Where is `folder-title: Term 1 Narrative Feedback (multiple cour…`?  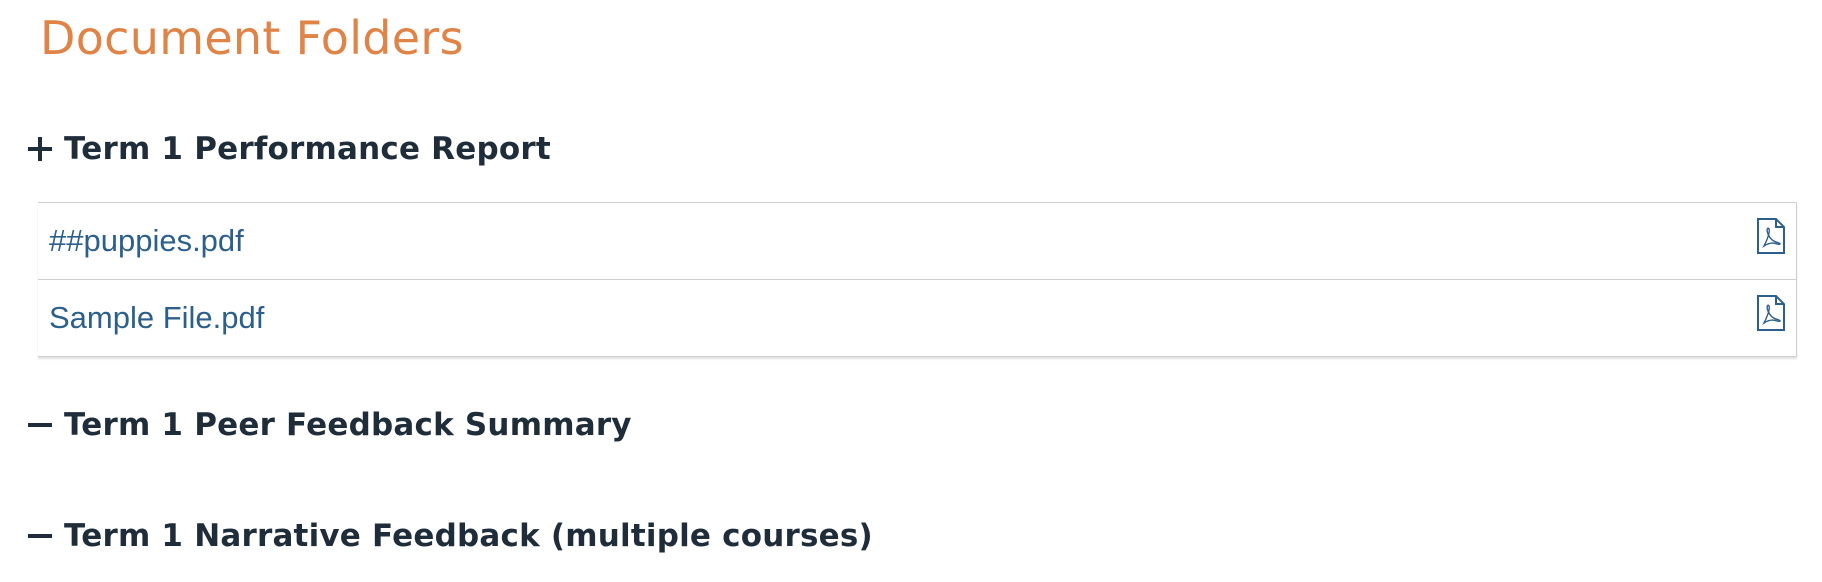 folder-title: Term 1 Narrative Feedback (multiple cour… is located at coordinates (468, 536).